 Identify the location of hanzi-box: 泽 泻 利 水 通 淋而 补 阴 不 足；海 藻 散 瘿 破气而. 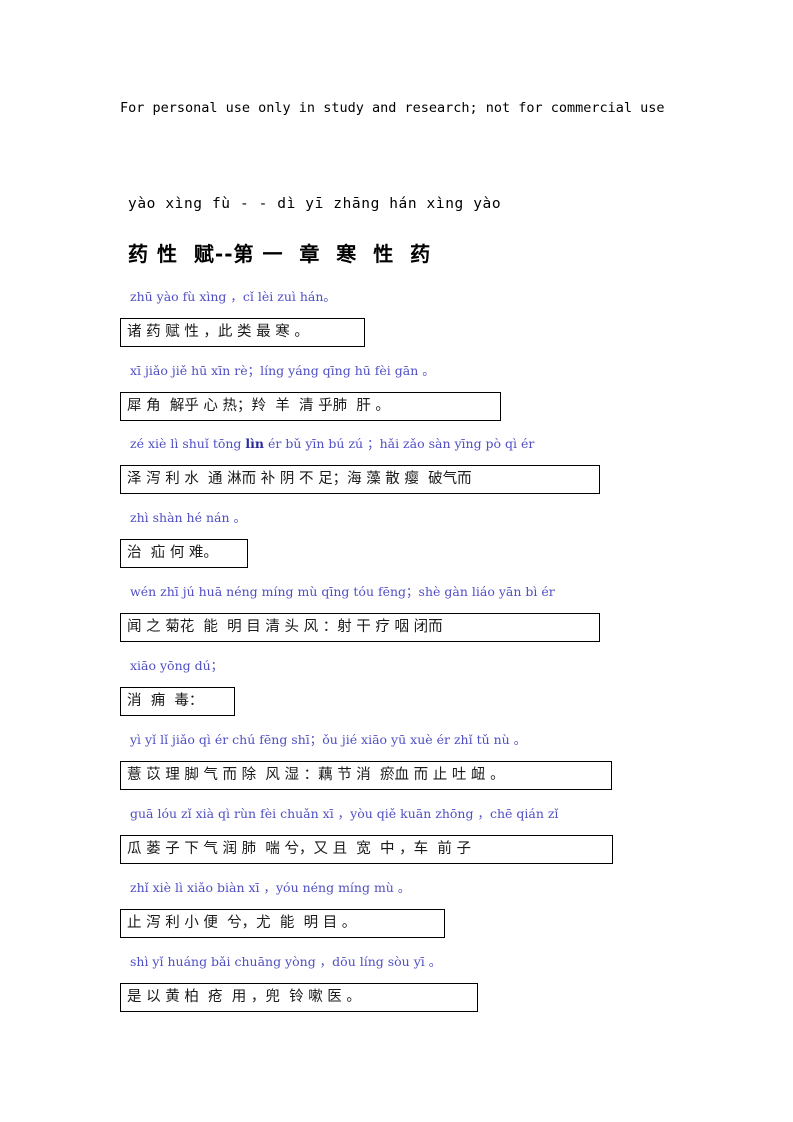
(360, 479).